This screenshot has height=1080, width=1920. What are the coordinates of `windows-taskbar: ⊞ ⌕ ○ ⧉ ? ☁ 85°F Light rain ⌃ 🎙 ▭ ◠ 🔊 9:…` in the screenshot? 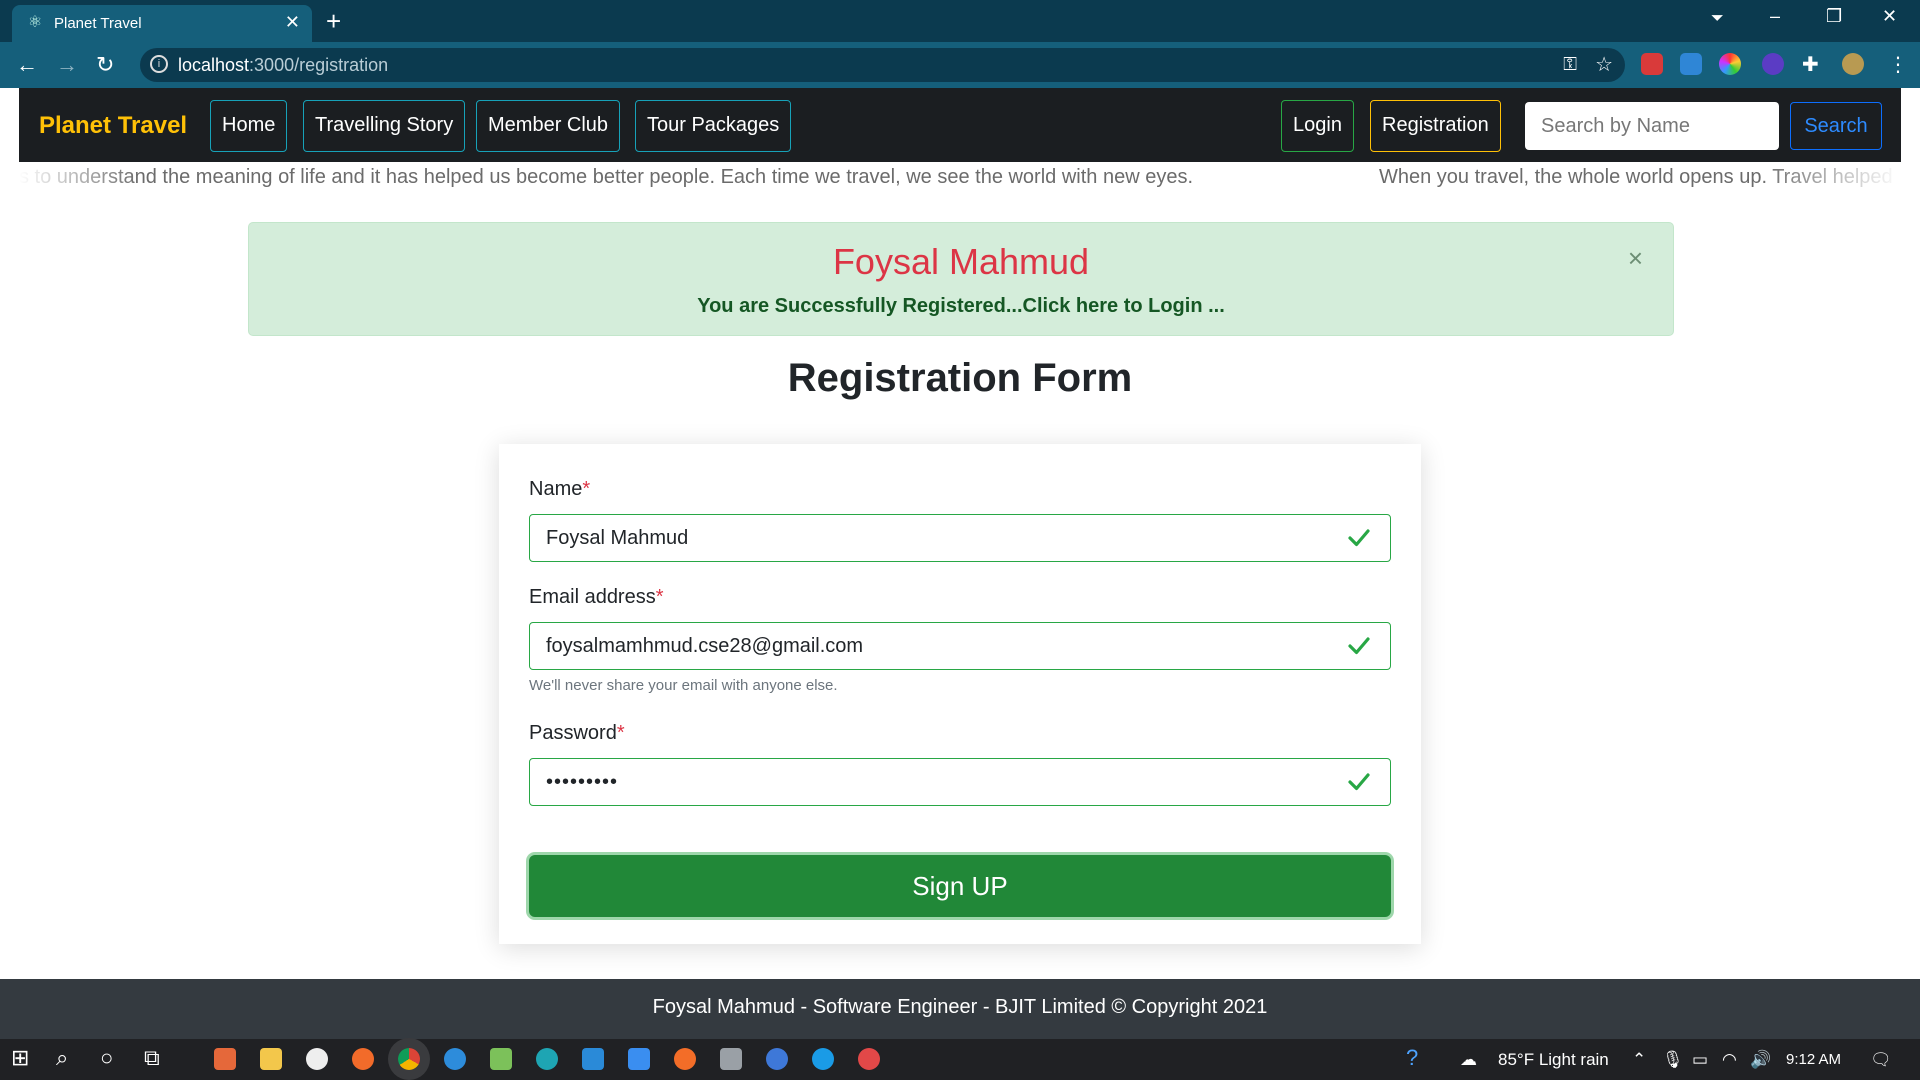 It's located at (960, 1059).